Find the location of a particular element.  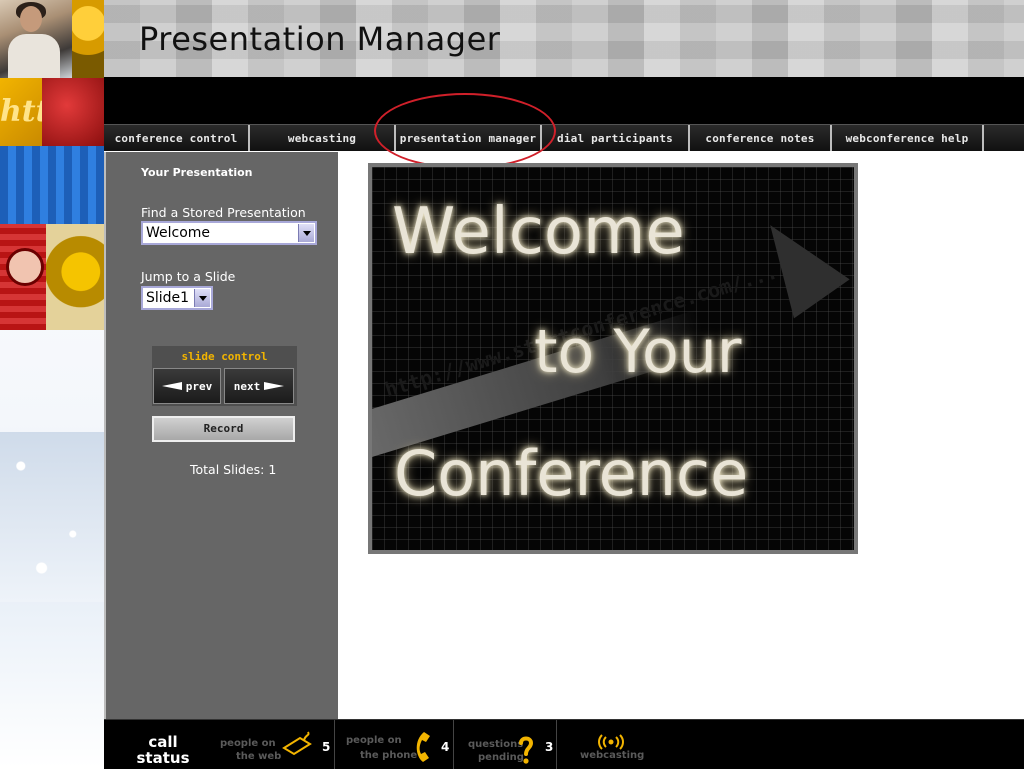

phone-label-1: people on is located at coordinates (374, 740).